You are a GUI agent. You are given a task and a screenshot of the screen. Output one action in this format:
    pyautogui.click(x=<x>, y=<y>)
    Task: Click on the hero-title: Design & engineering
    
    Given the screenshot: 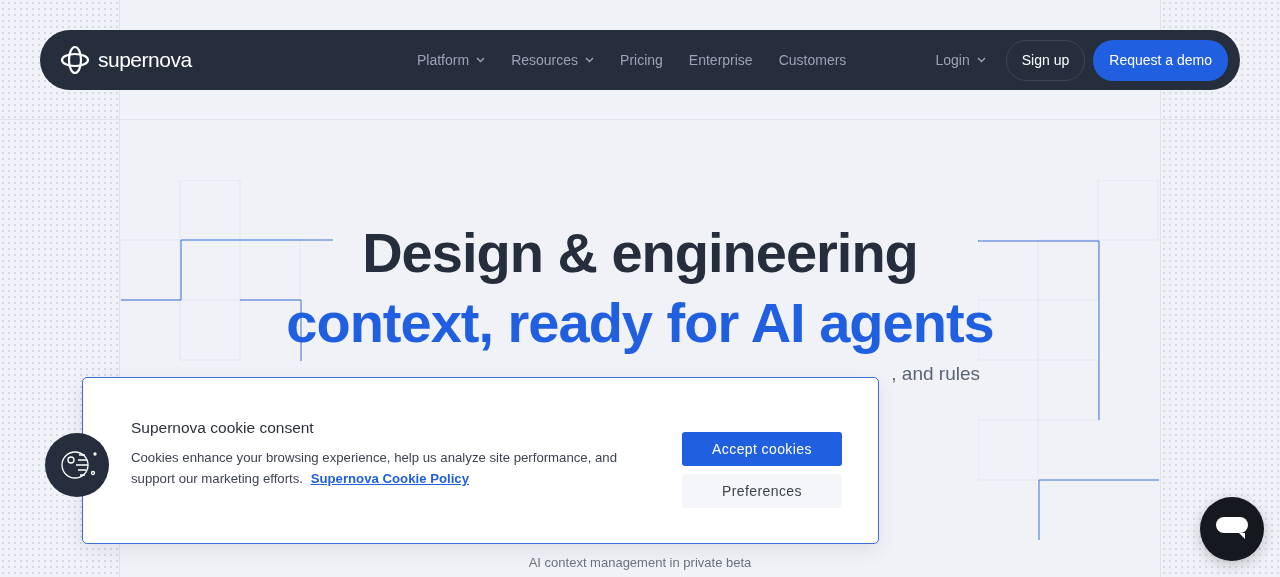 What is the action you would take?
    pyautogui.click(x=640, y=253)
    